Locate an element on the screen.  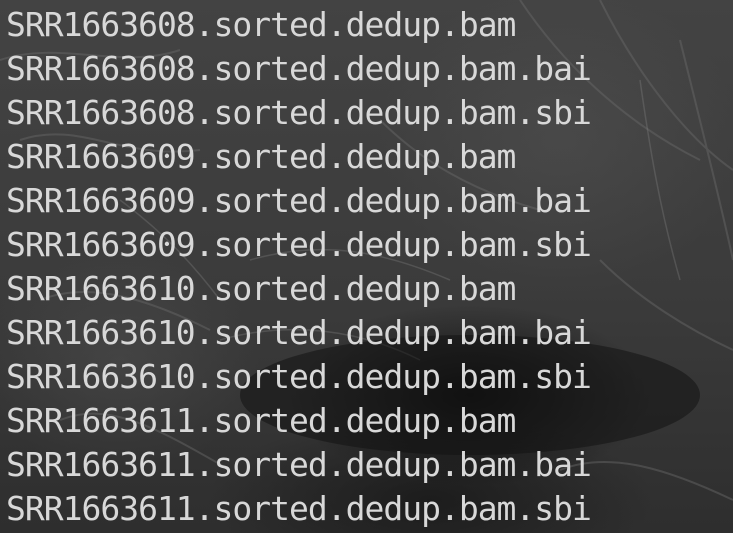
file-entry: SRR1663609.sorted.dedup.bam.sbi is located at coordinates (299, 244).